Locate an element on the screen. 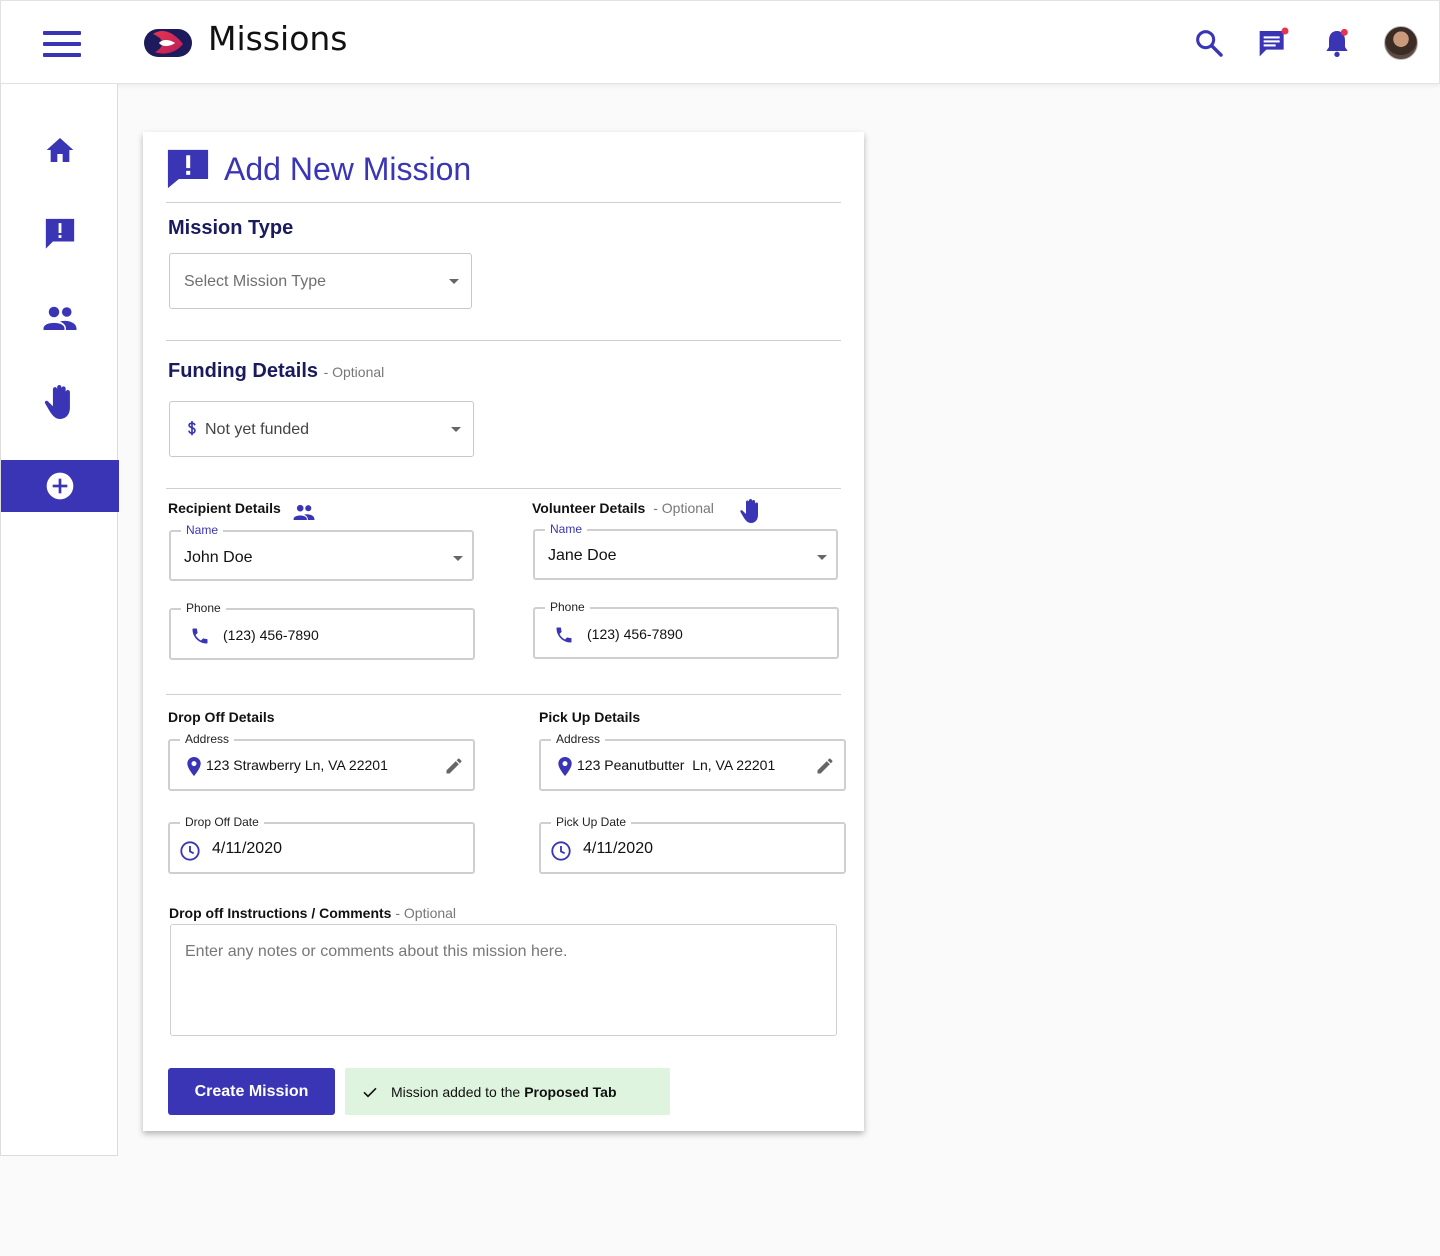 Image resolution: width=1440 pixels, height=1256 pixels. avatar is located at coordinates (1401, 43).